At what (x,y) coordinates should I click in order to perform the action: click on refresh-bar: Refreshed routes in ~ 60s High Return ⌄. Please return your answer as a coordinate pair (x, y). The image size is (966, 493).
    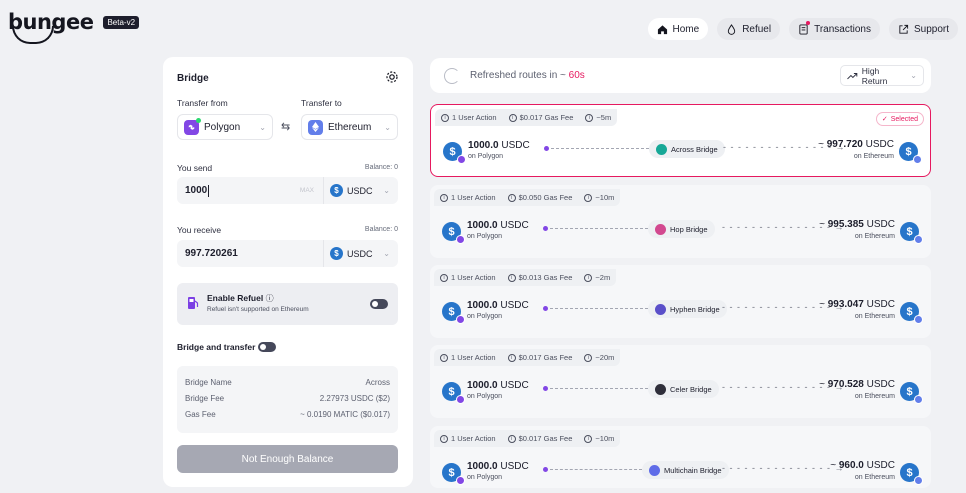
    Looking at the image, I should click on (680, 75).